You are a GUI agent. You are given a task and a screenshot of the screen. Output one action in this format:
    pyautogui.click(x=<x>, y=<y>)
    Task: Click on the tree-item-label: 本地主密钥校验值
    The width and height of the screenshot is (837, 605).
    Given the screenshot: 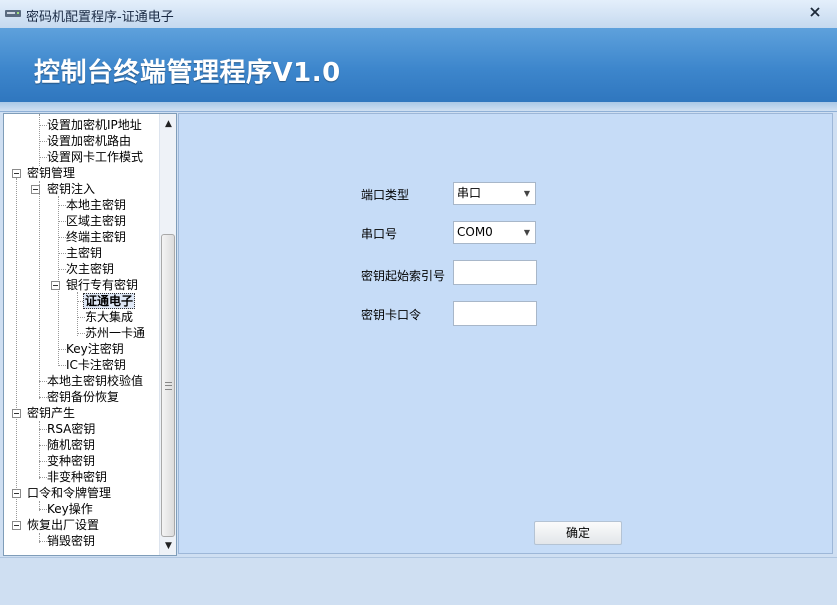 What is the action you would take?
    pyautogui.click(x=95, y=381)
    